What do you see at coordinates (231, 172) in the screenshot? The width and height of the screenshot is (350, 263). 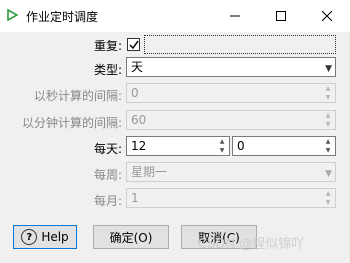 I see `weekly-dropdown: 星期一 ▼` at bounding box center [231, 172].